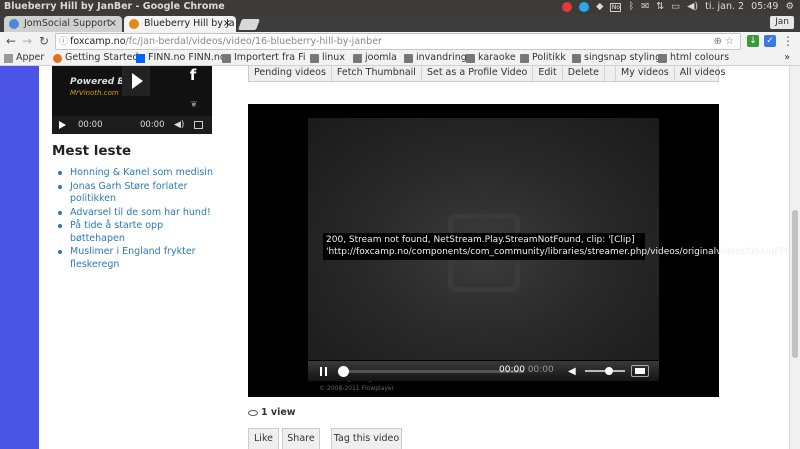 The image size is (800, 449). I want to click on firefox-icon, so click(57, 58).